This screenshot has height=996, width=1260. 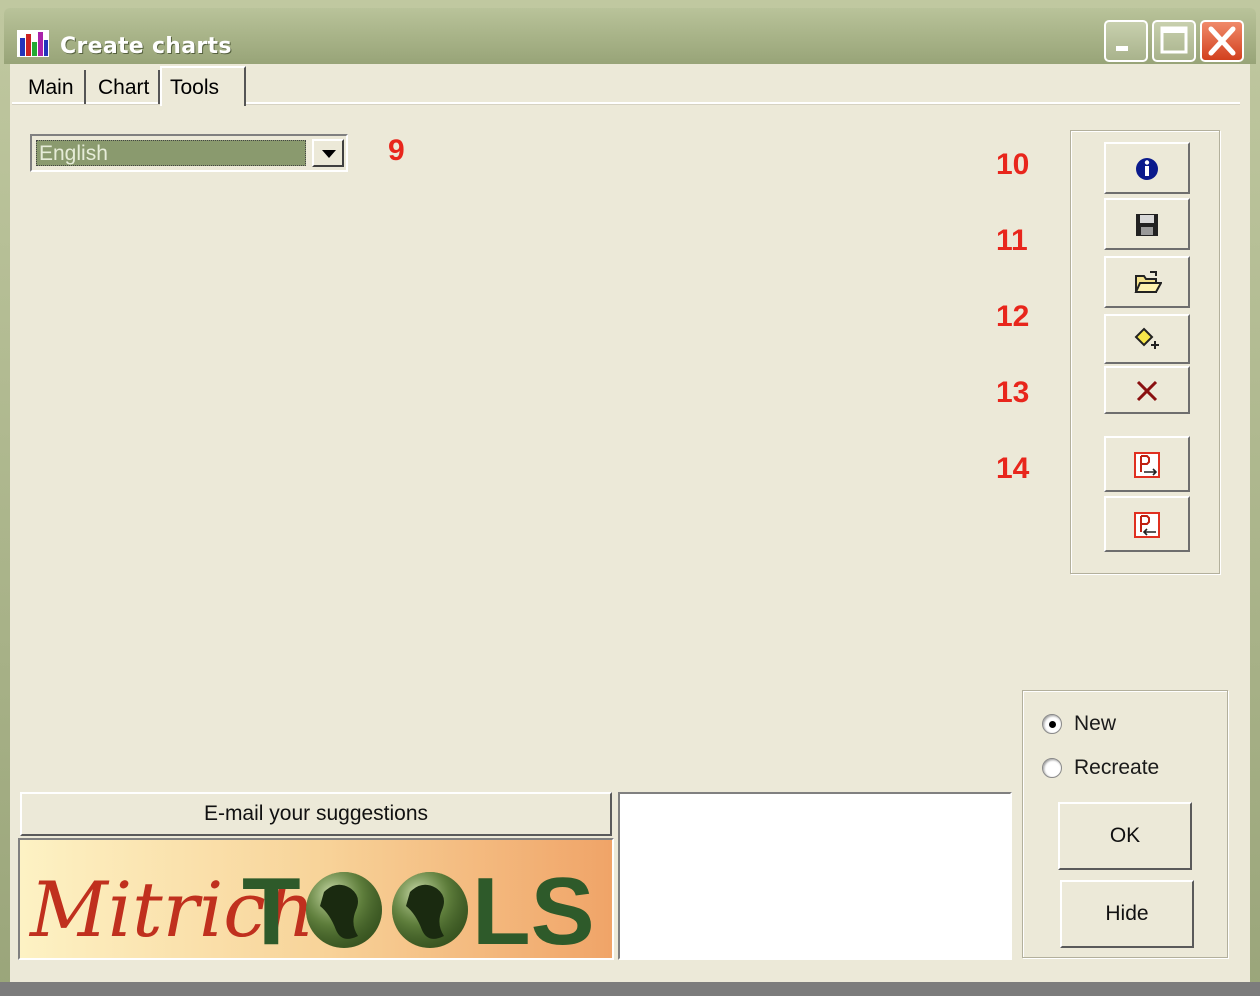 What do you see at coordinates (1125, 836) in the screenshot?
I see `ok-button: OK` at bounding box center [1125, 836].